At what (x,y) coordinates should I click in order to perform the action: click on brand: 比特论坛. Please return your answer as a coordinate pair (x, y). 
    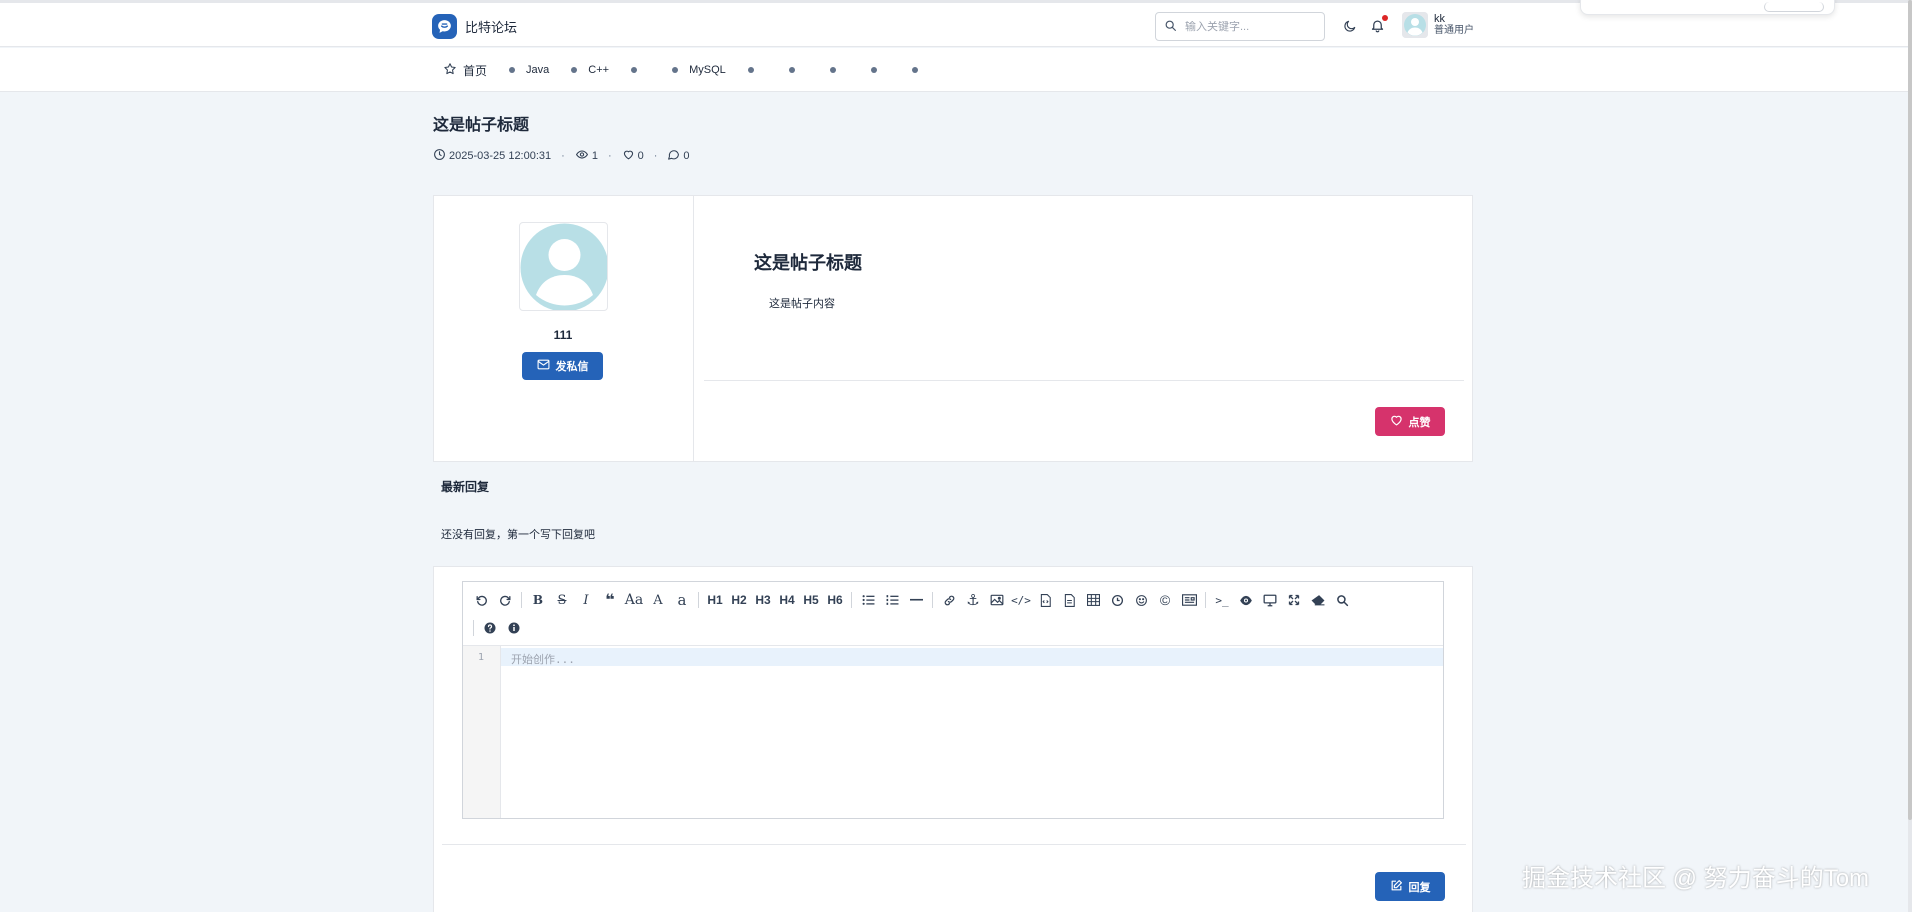
    Looking at the image, I should click on (474, 26).